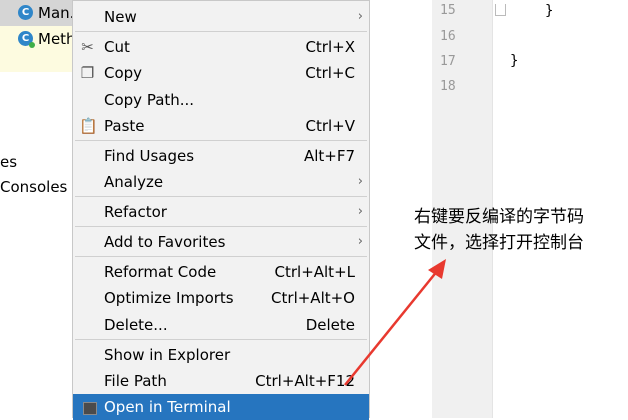  I want to click on arrow-line, so click(391, 327).